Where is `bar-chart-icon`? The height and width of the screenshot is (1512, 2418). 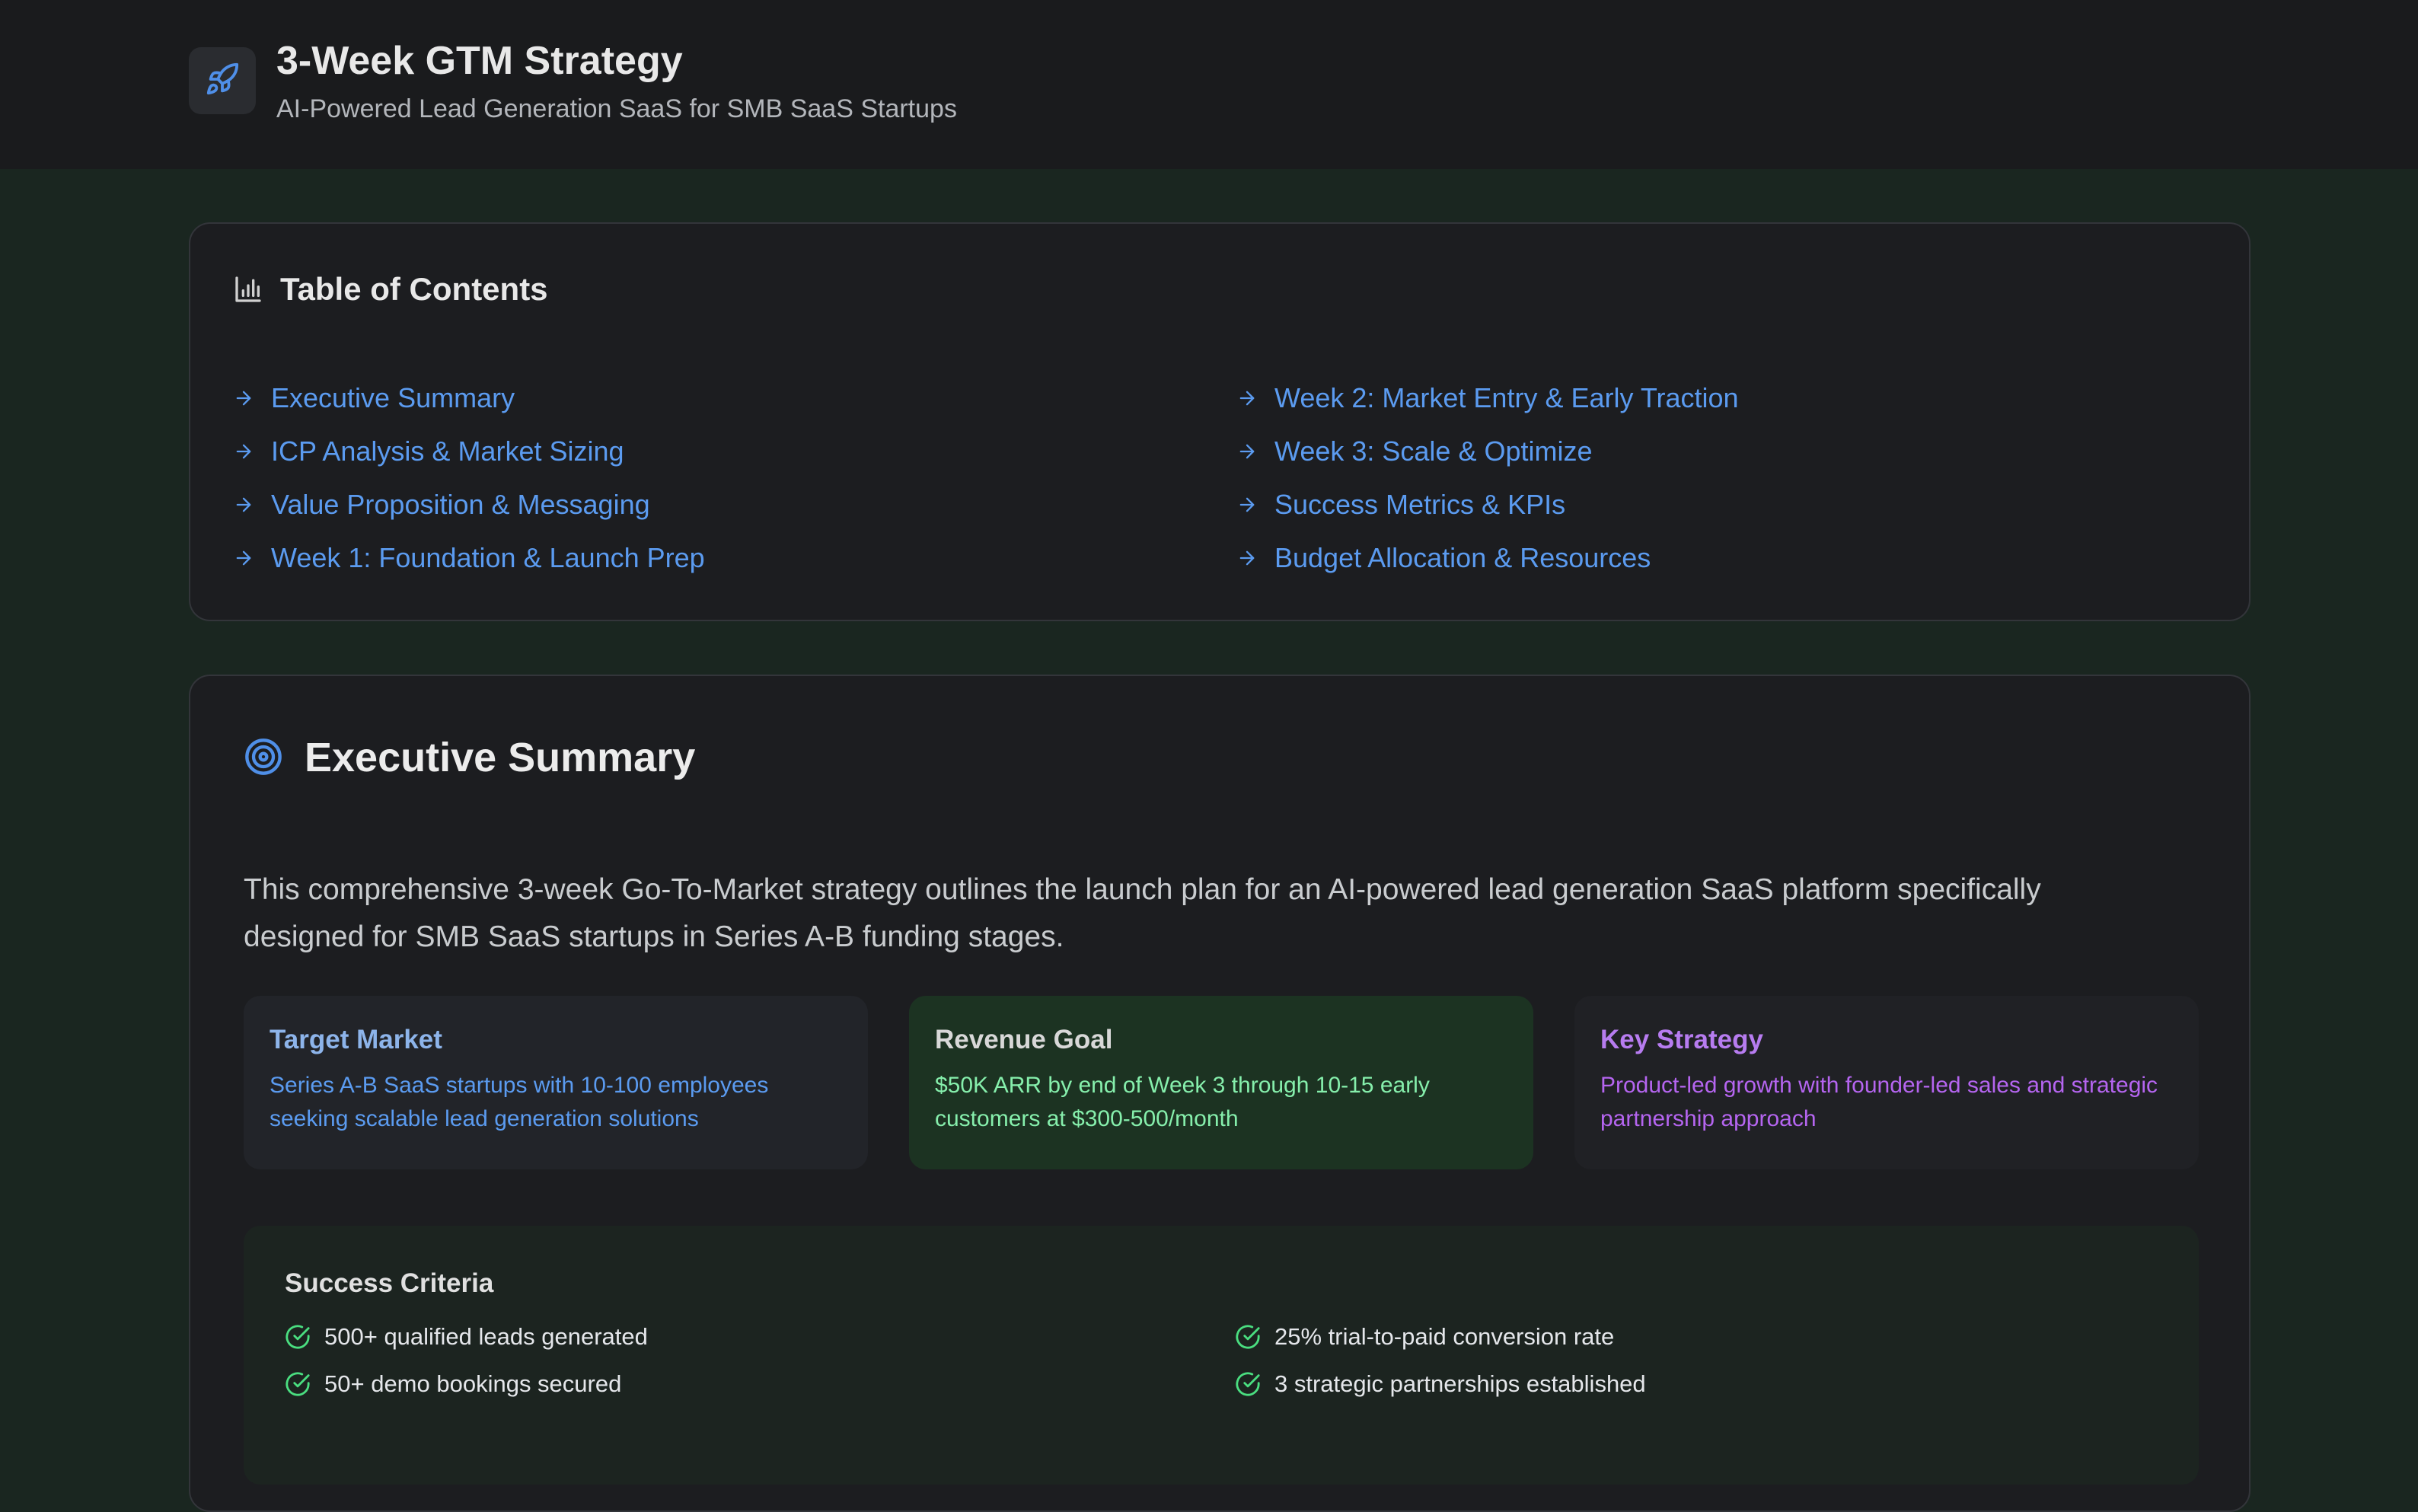
bar-chart-icon is located at coordinates (248, 291).